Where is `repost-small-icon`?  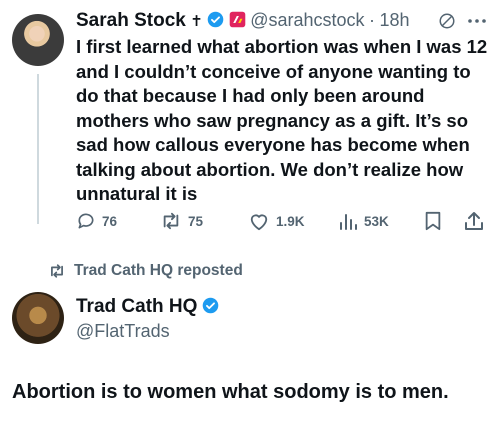 repost-small-icon is located at coordinates (57, 271).